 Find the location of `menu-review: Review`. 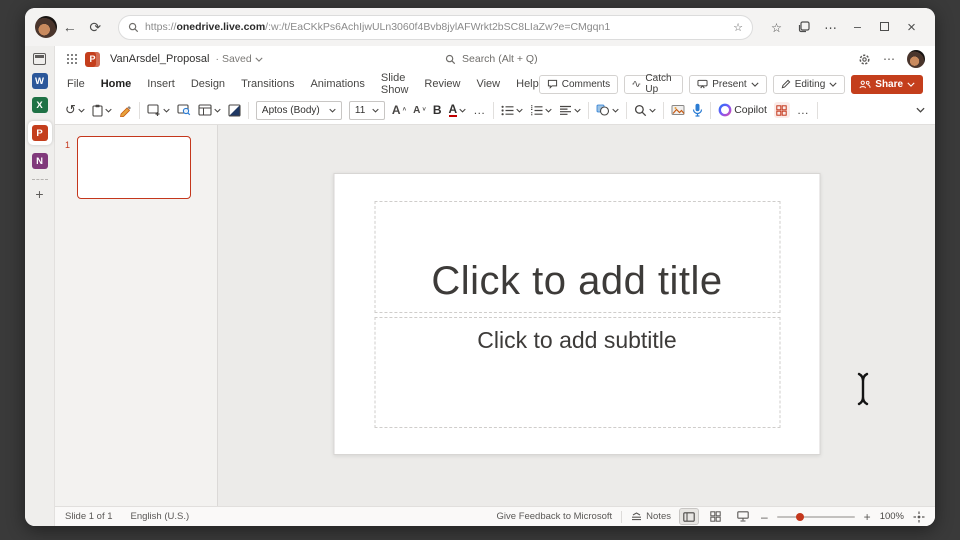

menu-review: Review is located at coordinates (442, 84).